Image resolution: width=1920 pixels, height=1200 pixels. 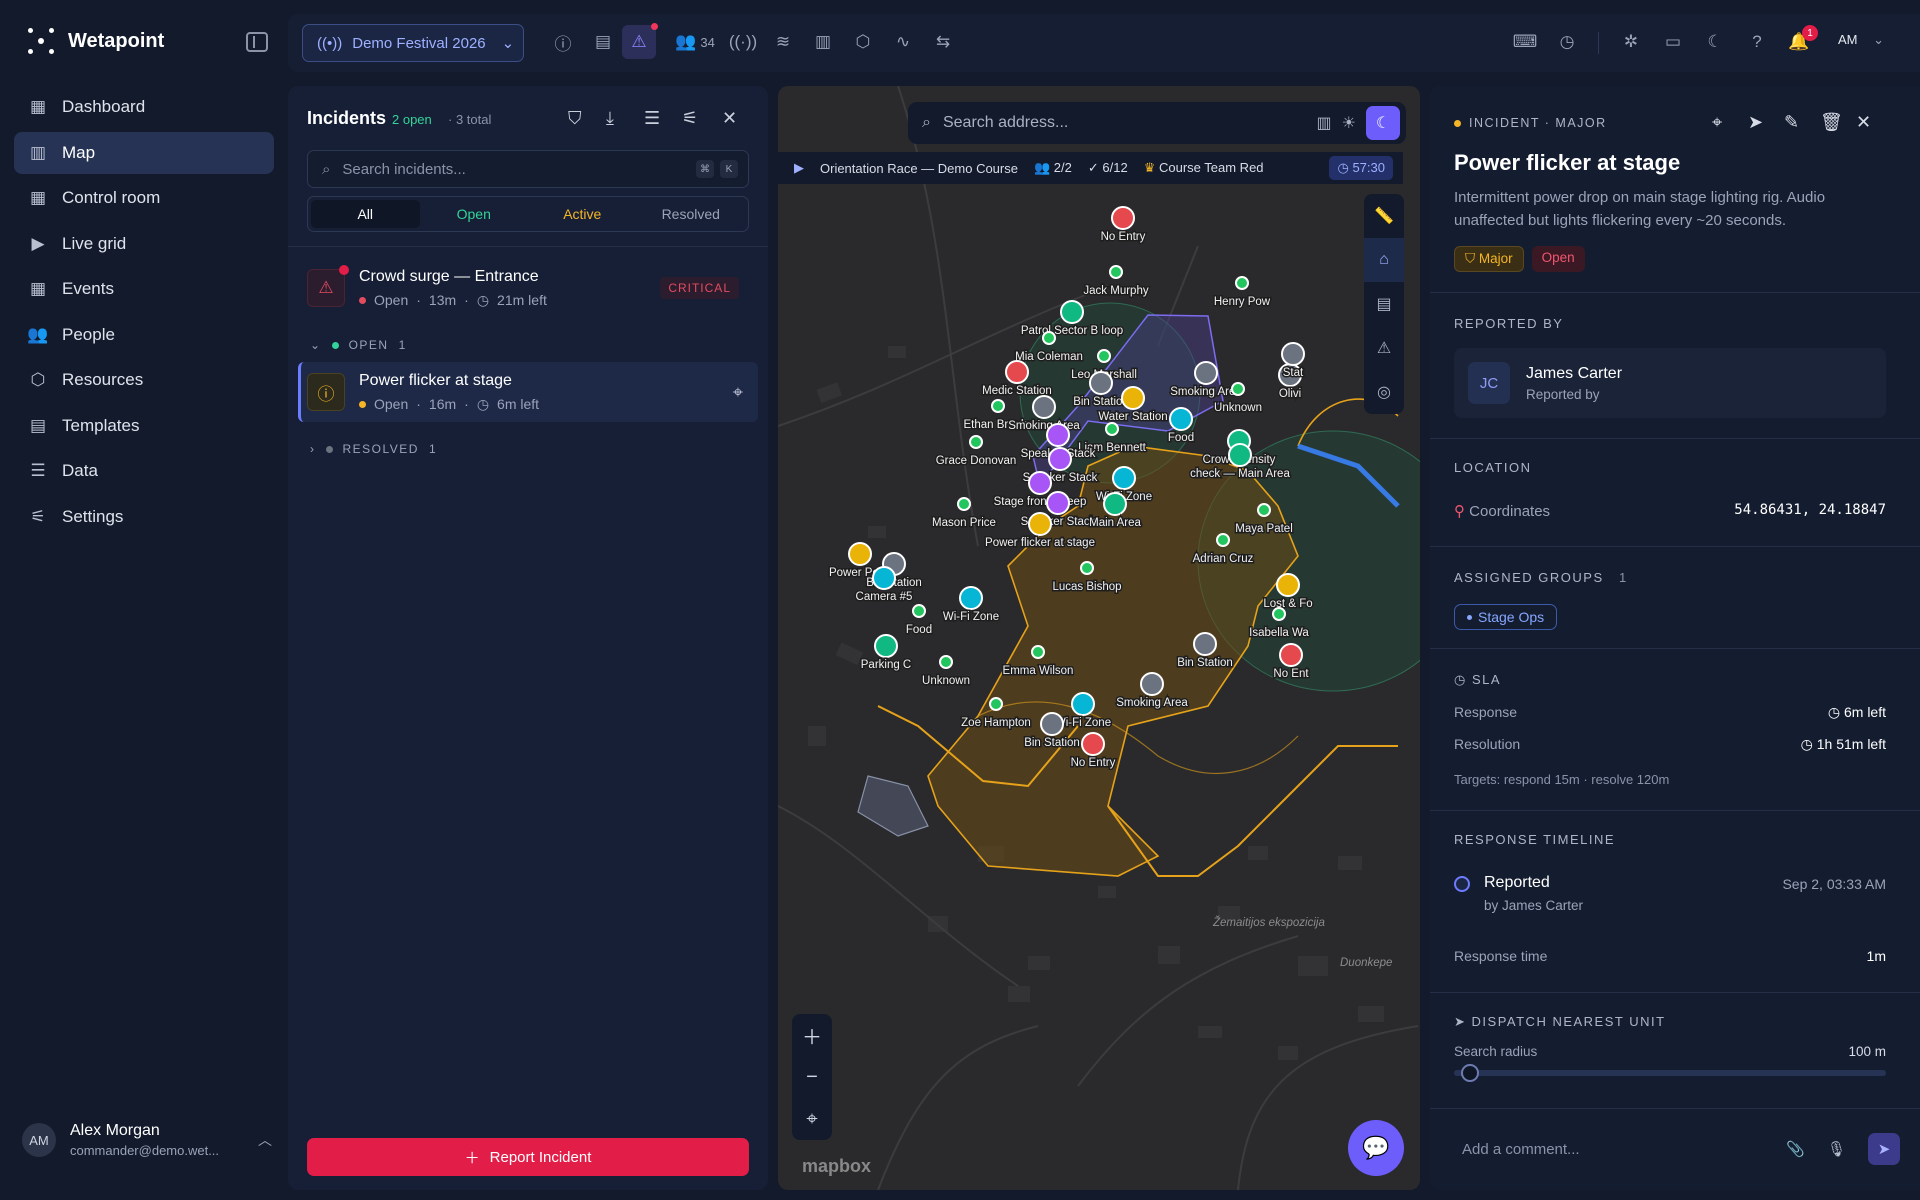 What do you see at coordinates (1810, 511) in the screenshot?
I see `coordinates: 54.86431, 24.18847` at bounding box center [1810, 511].